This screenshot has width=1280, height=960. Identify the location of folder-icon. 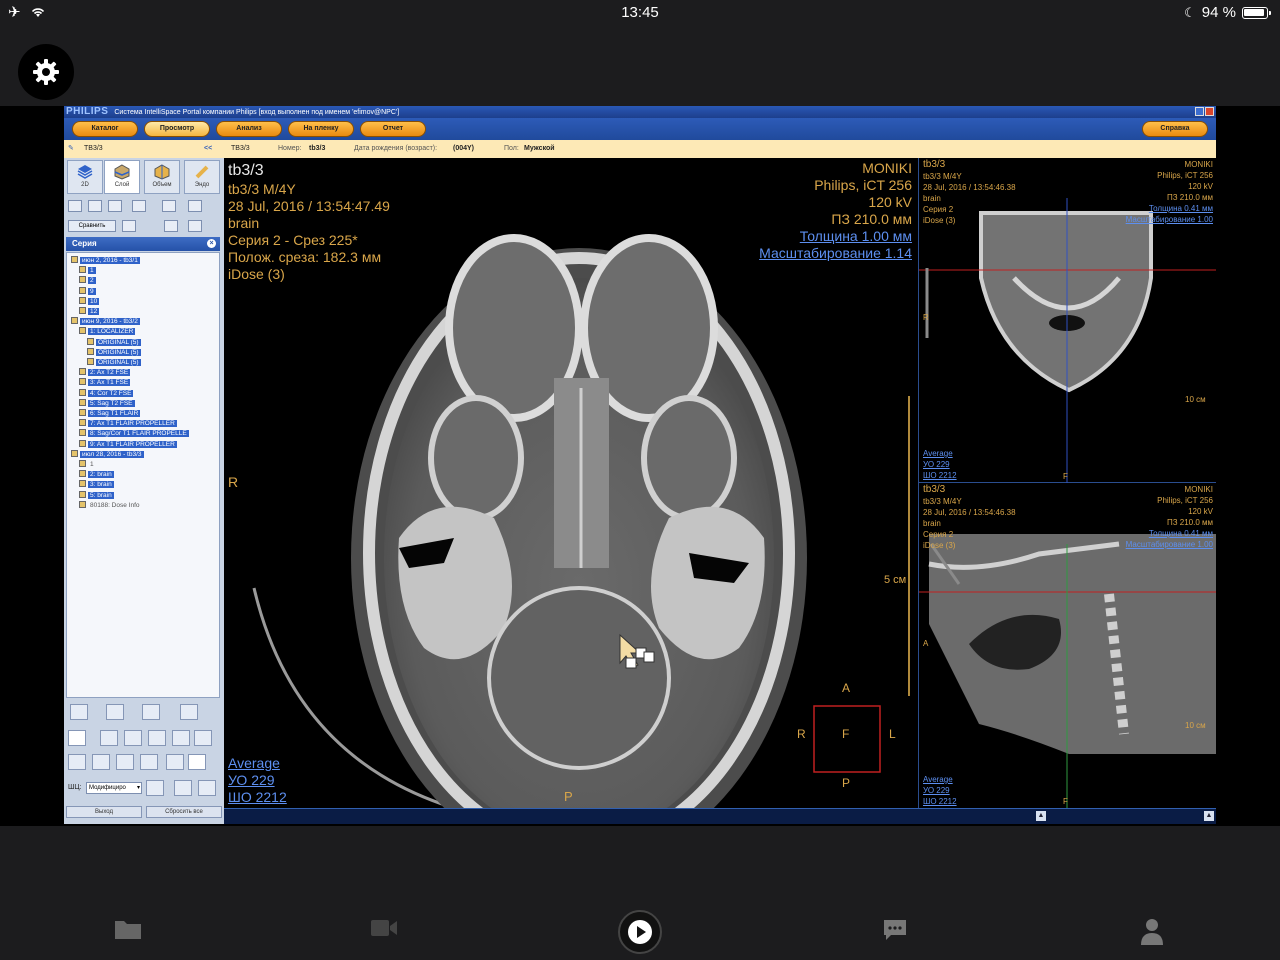
(128, 929).